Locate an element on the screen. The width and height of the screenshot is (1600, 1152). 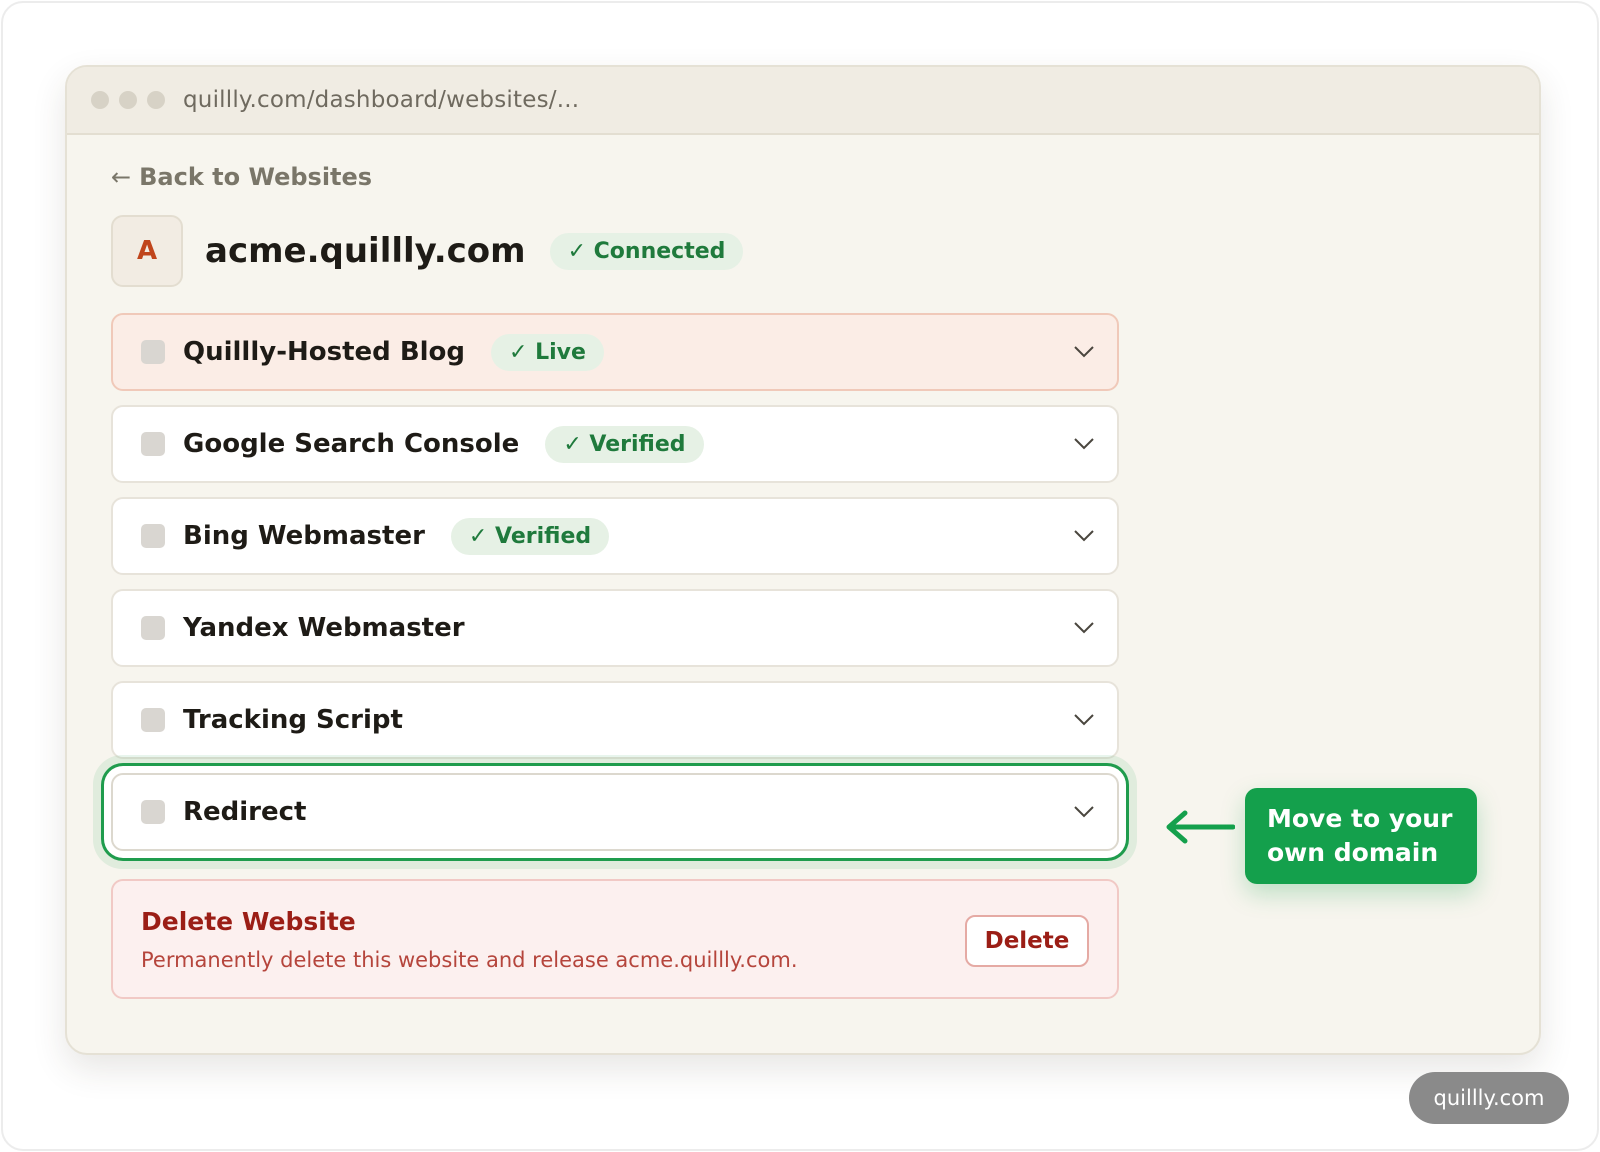
back-to-websites-link: ← Back to Websites is located at coordinates (241, 177).